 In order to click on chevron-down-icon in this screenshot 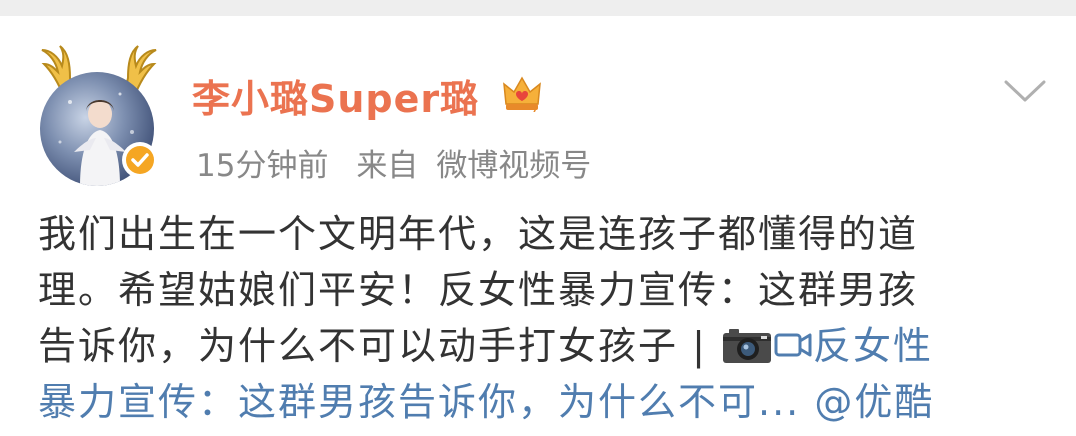, I will do `click(1025, 91)`.